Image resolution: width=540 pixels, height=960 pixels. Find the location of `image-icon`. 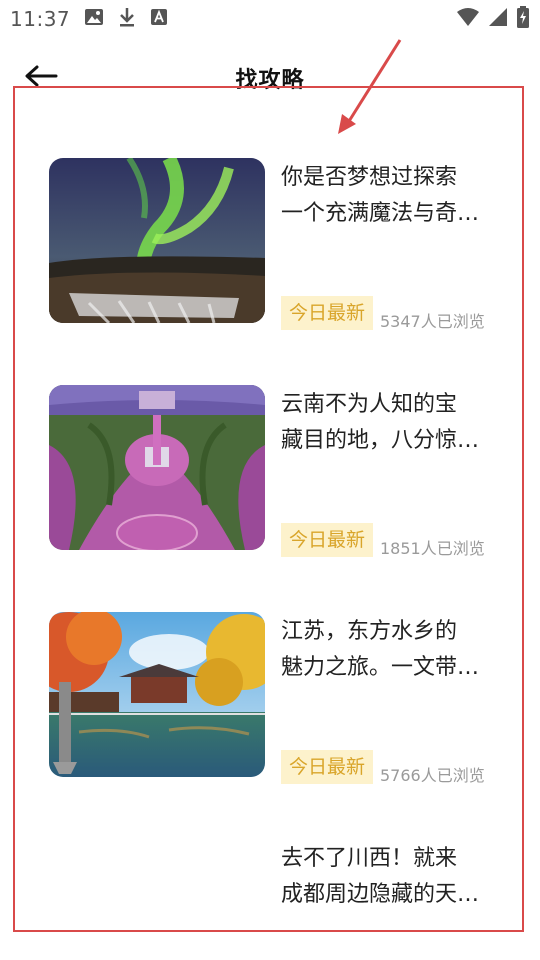

image-icon is located at coordinates (94, 19).